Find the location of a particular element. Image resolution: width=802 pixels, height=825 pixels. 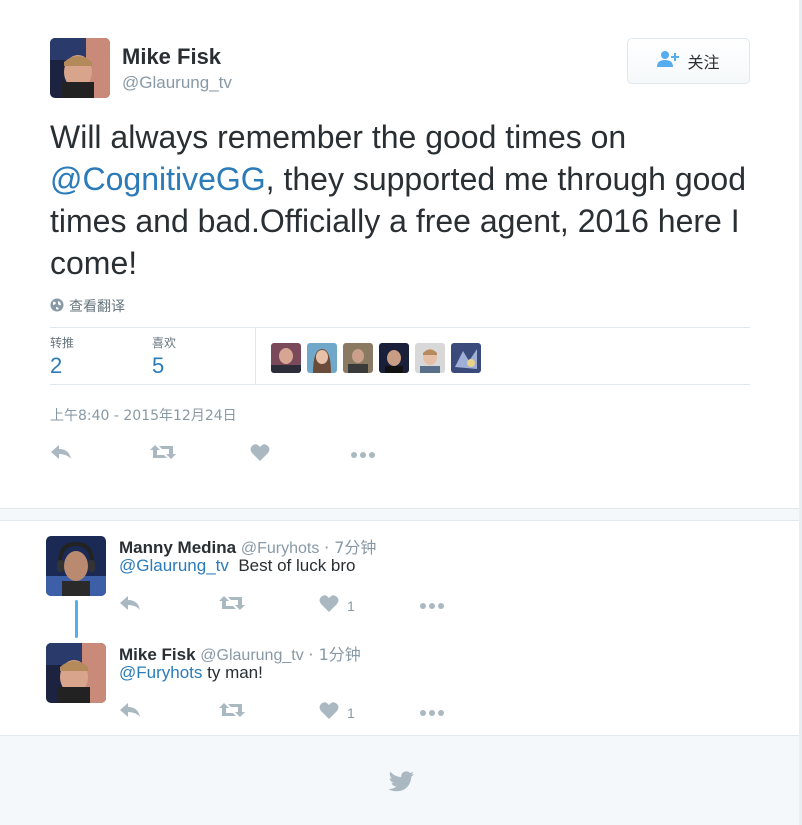

embed-footer is located at coordinates (401, 780).